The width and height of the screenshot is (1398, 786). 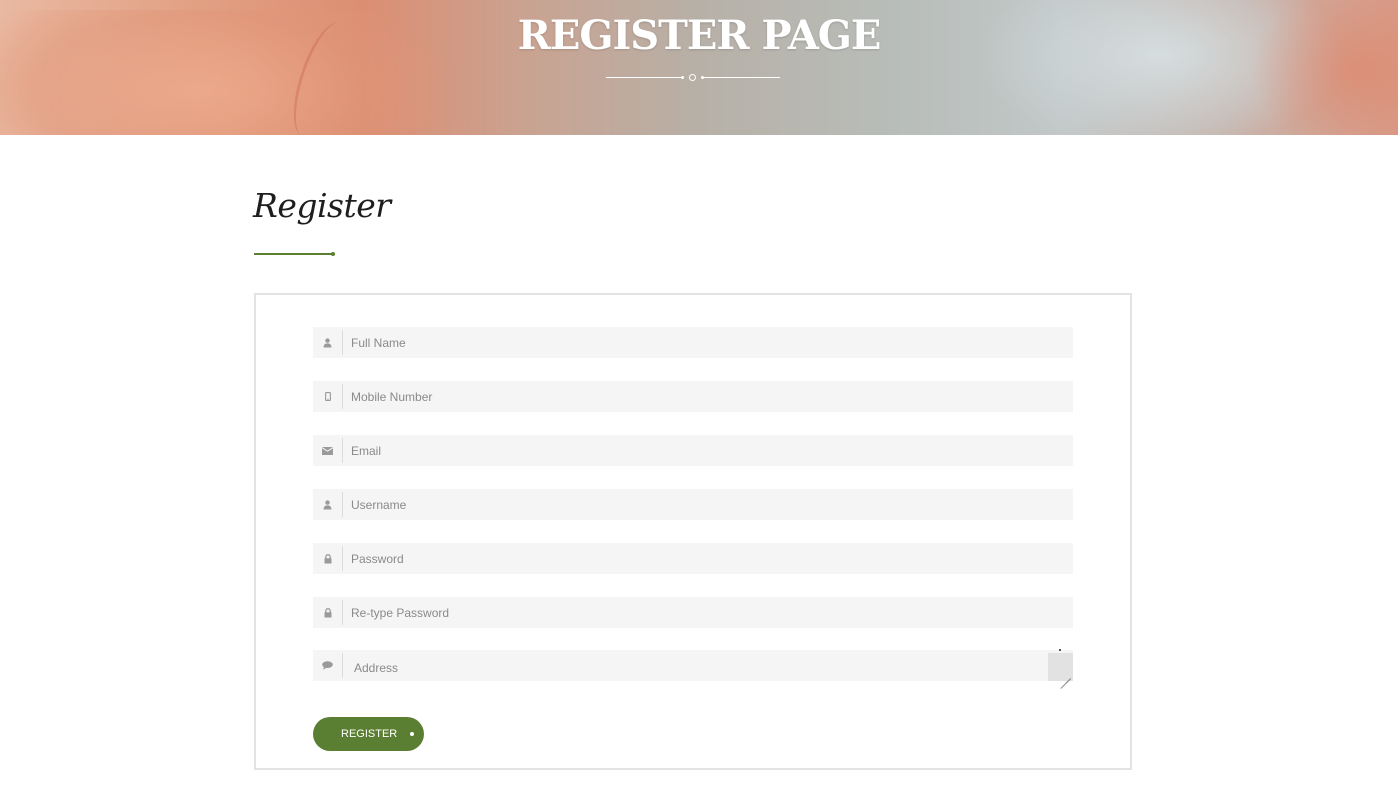 I want to click on register-button: REGISTER, so click(x=368, y=734).